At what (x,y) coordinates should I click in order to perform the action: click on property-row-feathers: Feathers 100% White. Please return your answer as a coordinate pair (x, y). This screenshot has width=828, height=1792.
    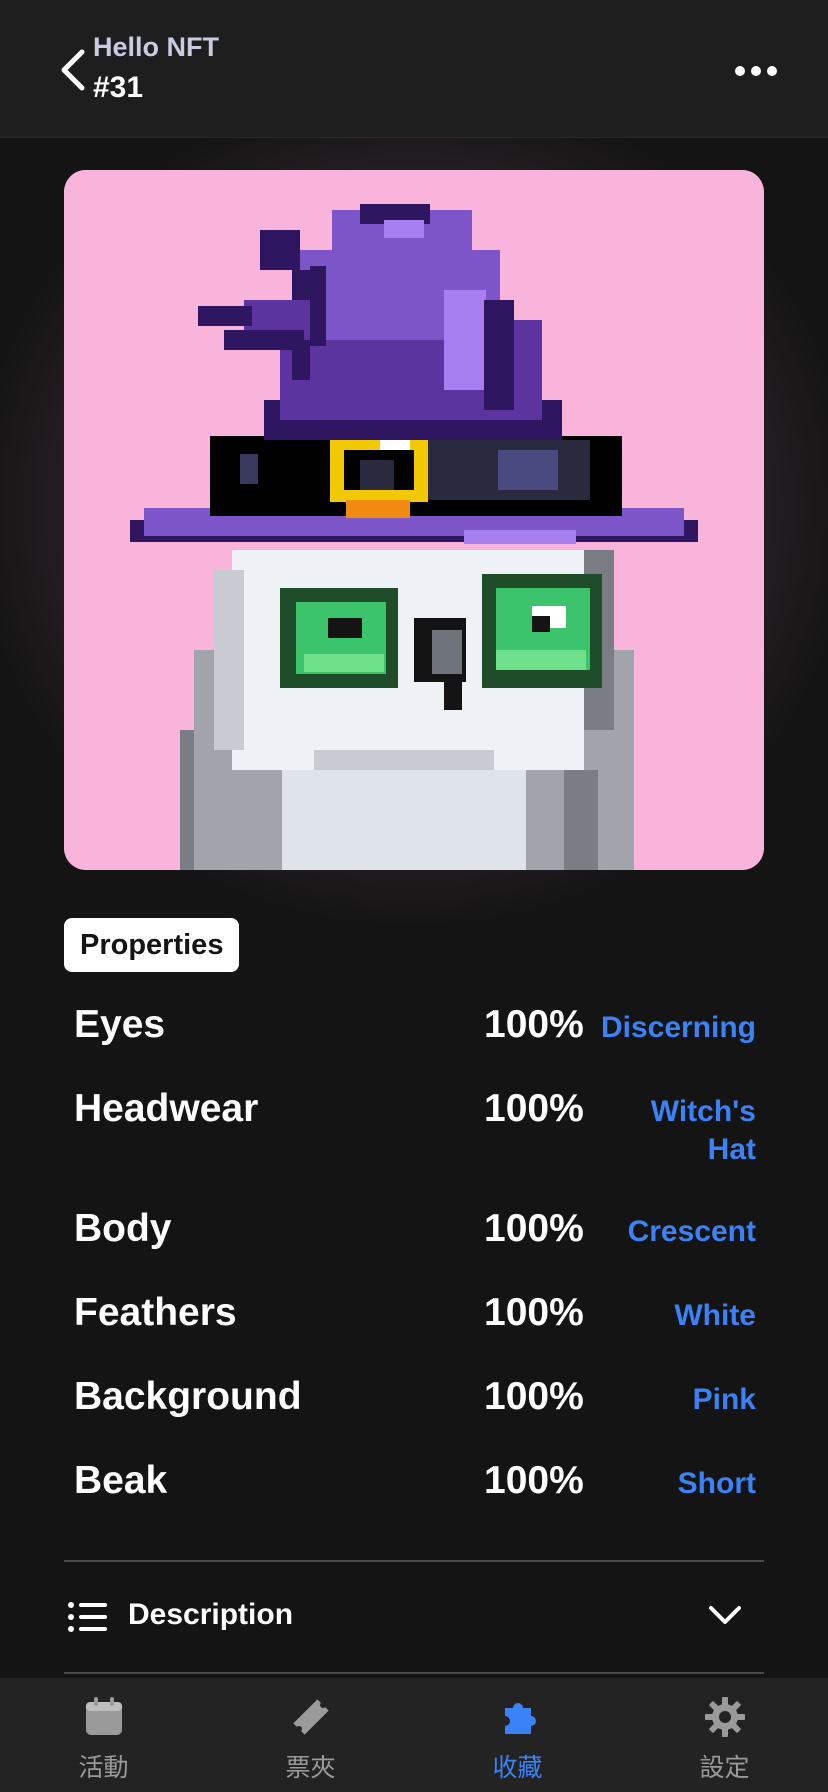
    Looking at the image, I should click on (414, 1325).